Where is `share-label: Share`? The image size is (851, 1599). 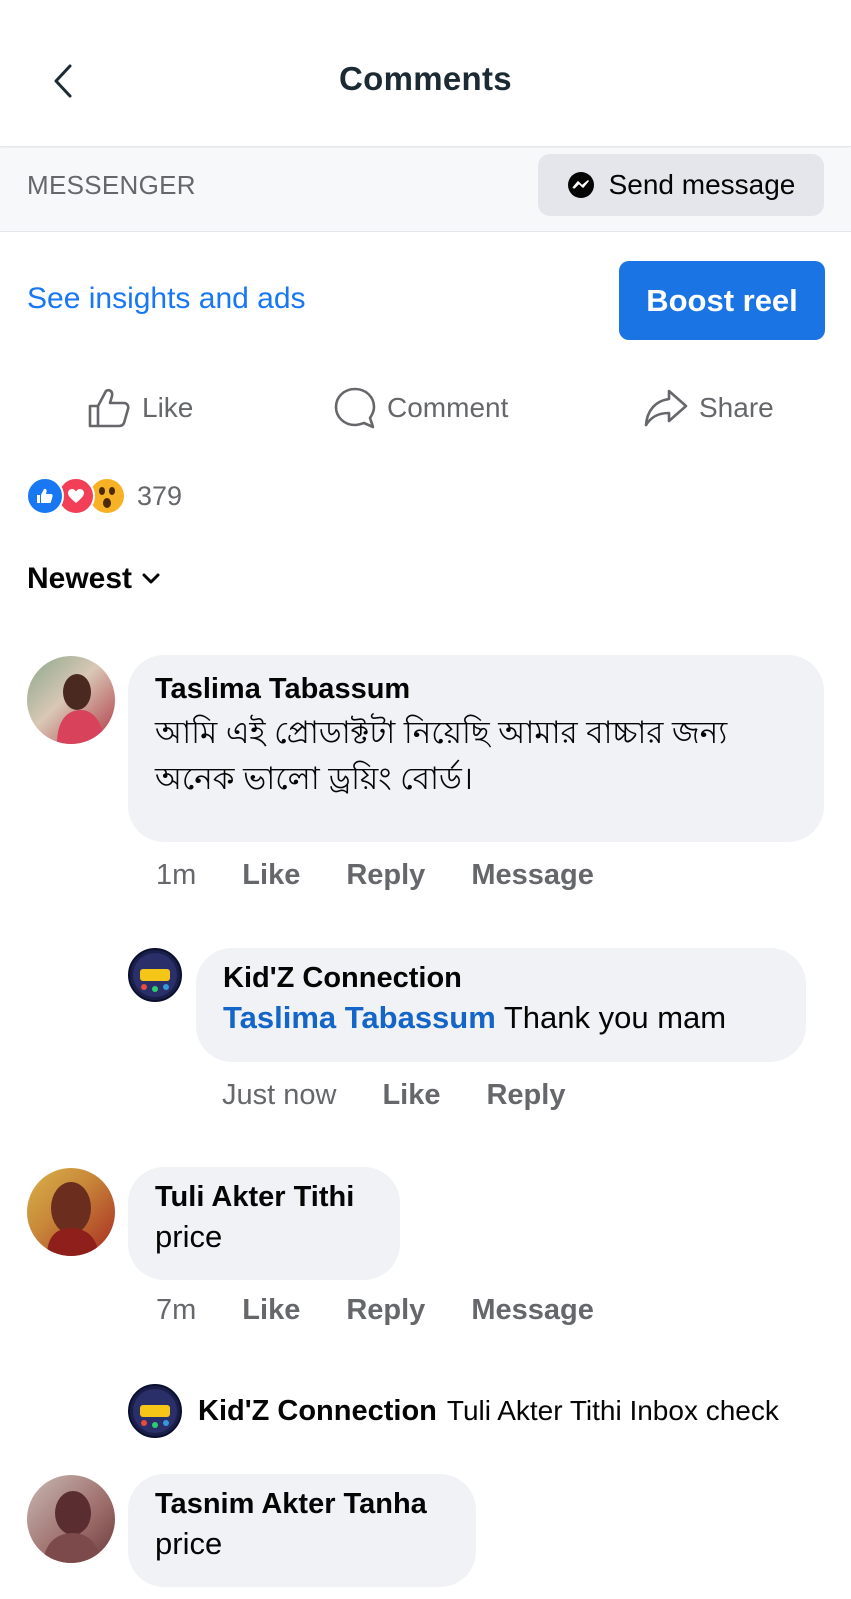 share-label: Share is located at coordinates (736, 407).